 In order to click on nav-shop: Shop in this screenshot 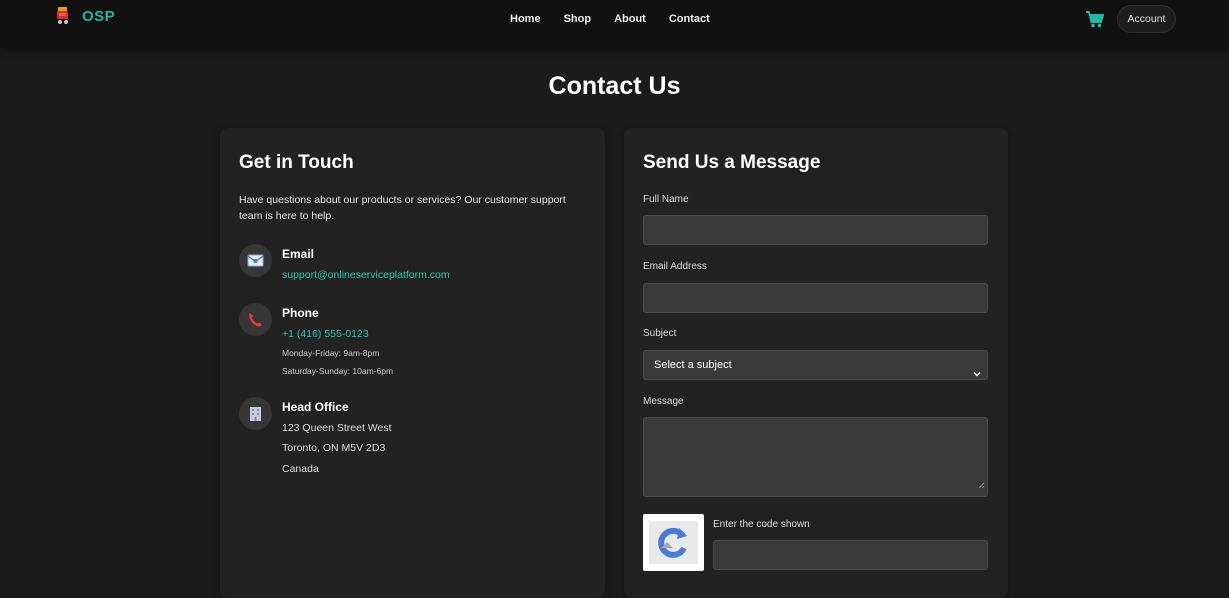, I will do `click(578, 19)`.